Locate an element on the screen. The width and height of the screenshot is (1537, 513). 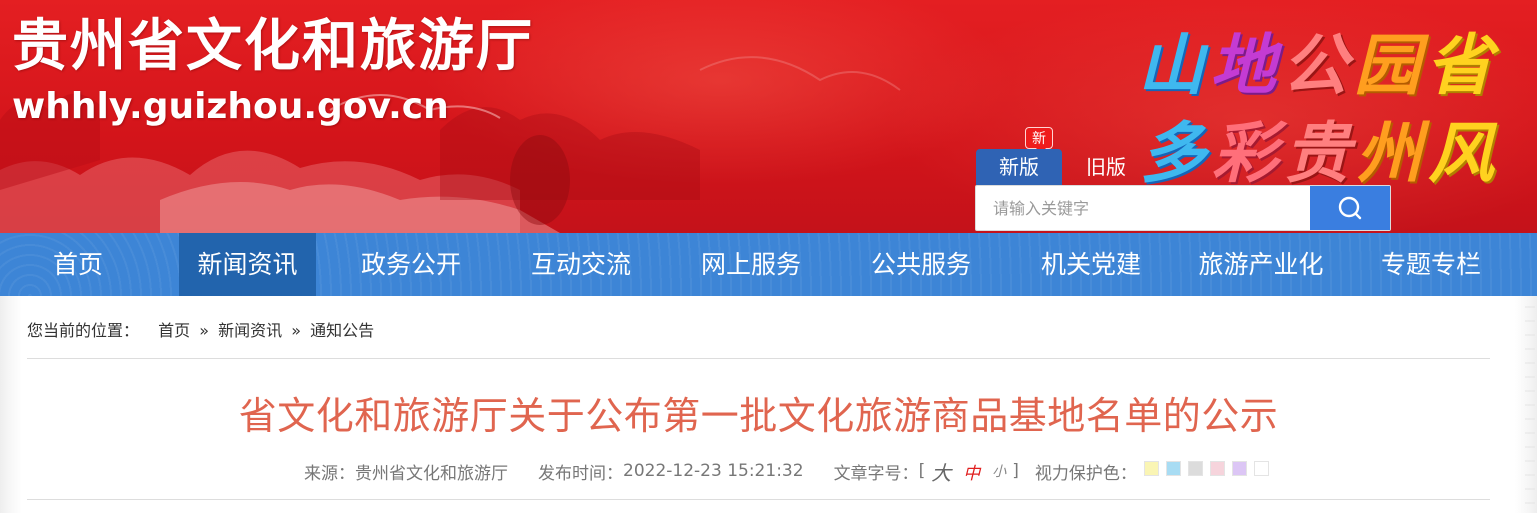
new-badge: 新 is located at coordinates (1039, 140).